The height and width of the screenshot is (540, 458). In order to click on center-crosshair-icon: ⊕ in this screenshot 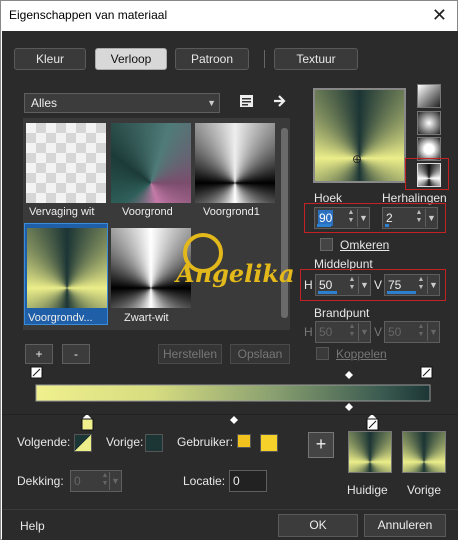, I will do `click(357, 159)`.